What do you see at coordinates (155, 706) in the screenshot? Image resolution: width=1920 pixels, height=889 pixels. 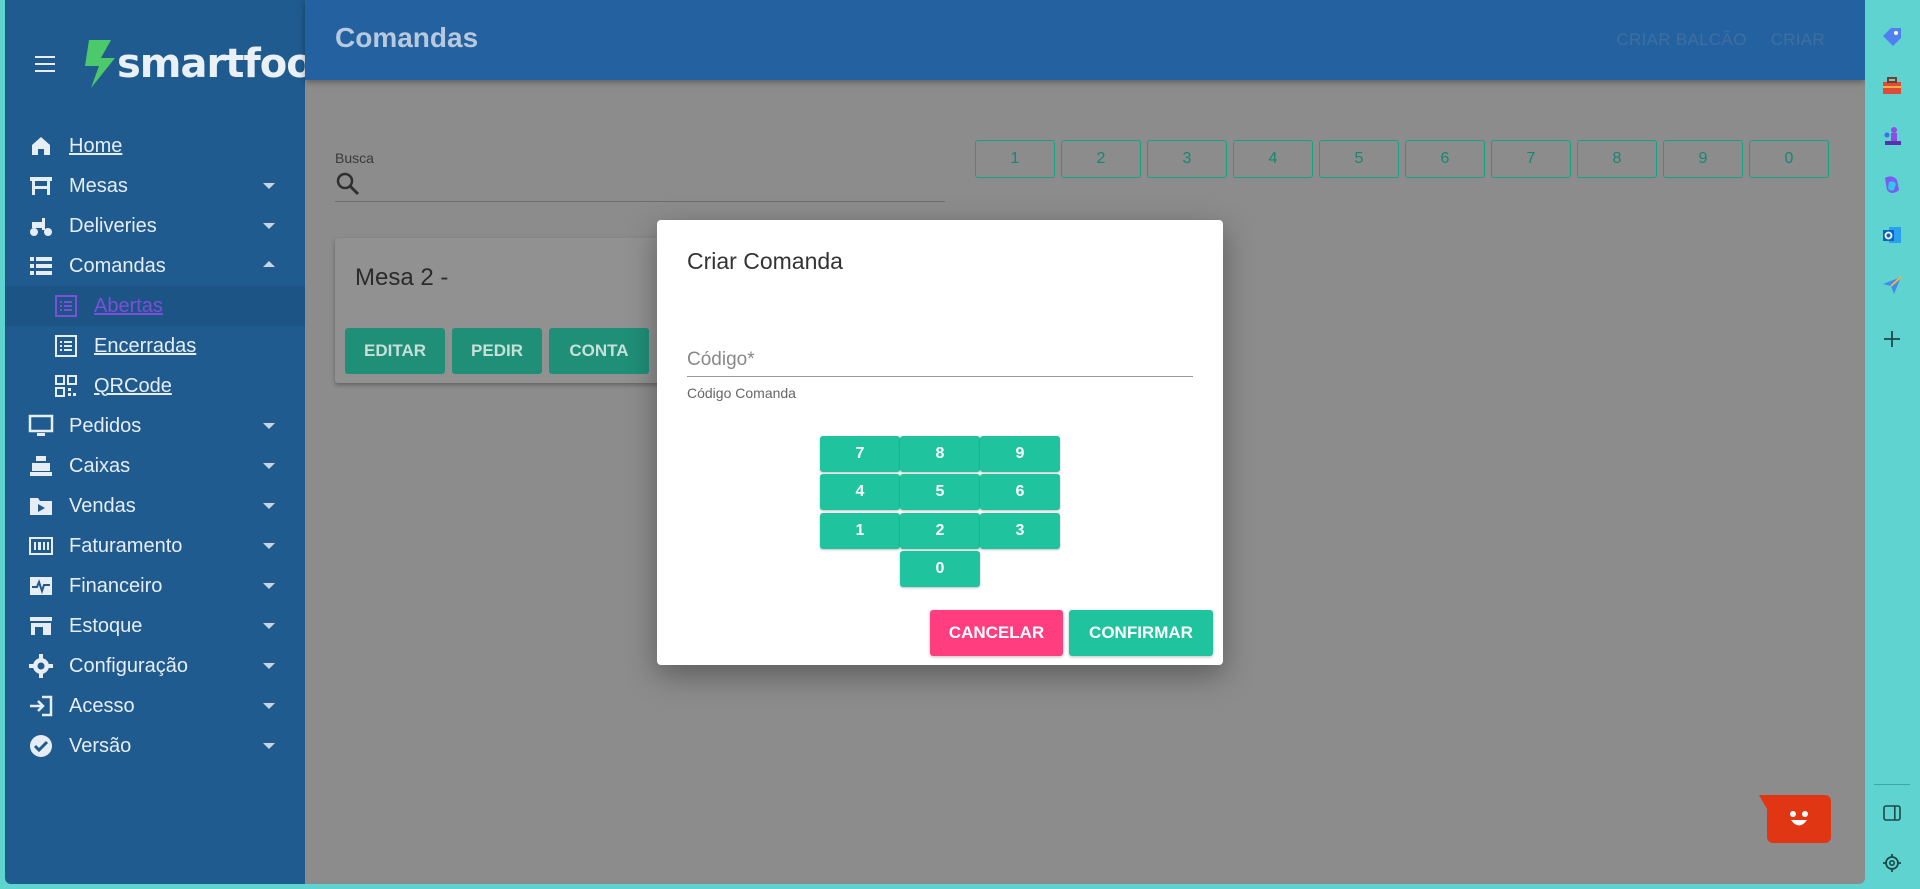 I see `sidebar-item-acesso: Acesso` at bounding box center [155, 706].